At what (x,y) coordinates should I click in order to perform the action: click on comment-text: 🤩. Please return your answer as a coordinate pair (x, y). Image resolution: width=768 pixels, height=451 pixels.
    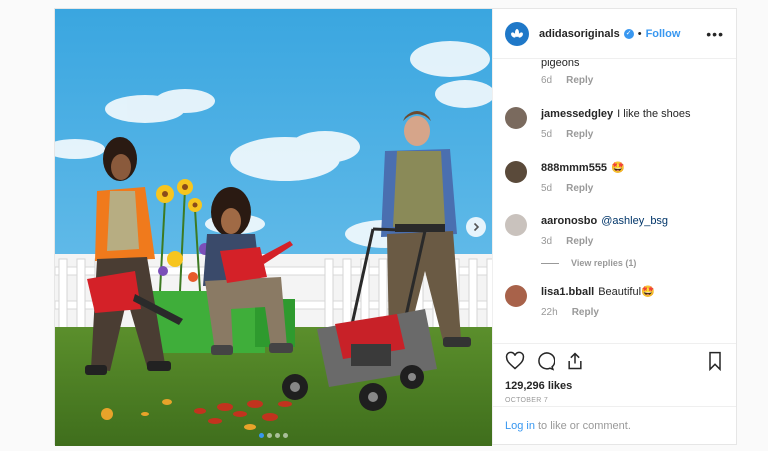
    Looking at the image, I should click on (618, 168).